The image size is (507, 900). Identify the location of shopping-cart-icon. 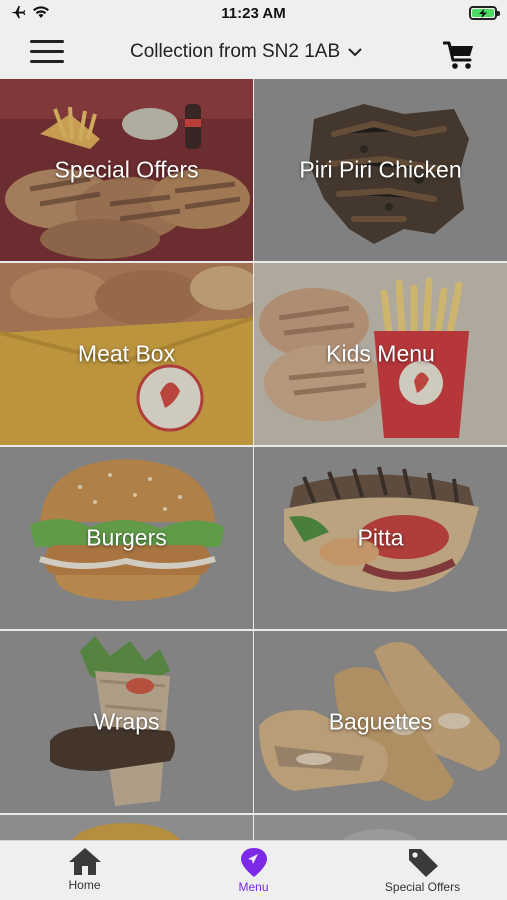
(457, 55).